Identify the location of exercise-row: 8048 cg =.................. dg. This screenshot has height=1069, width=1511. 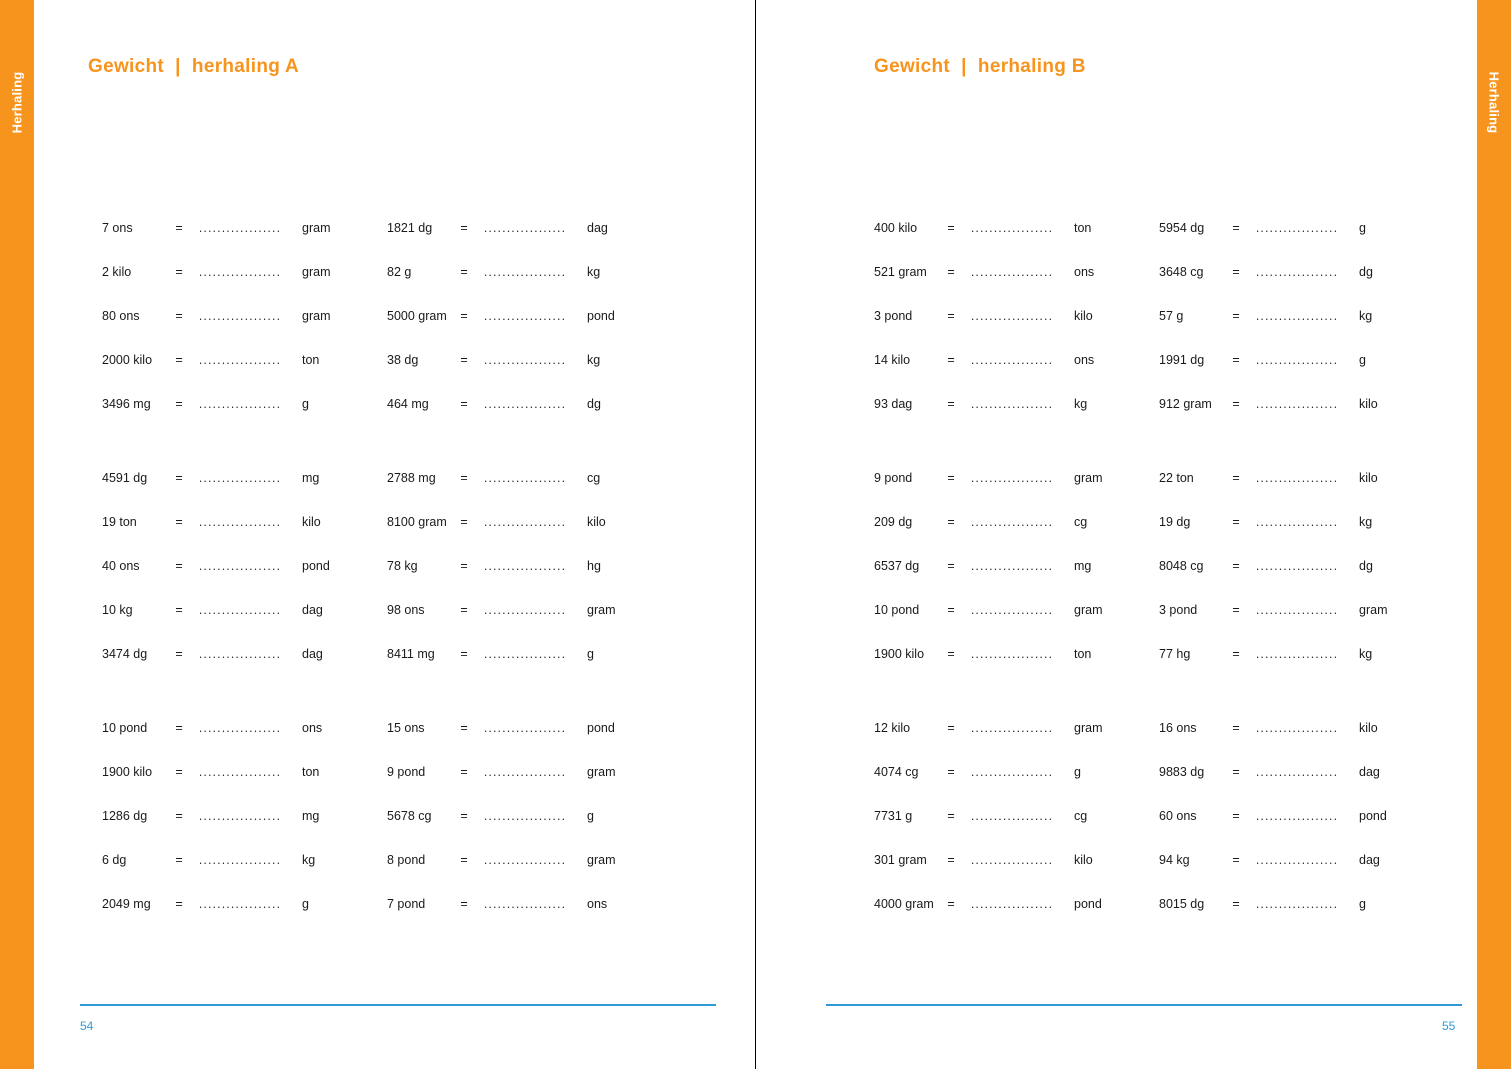
(1301, 566).